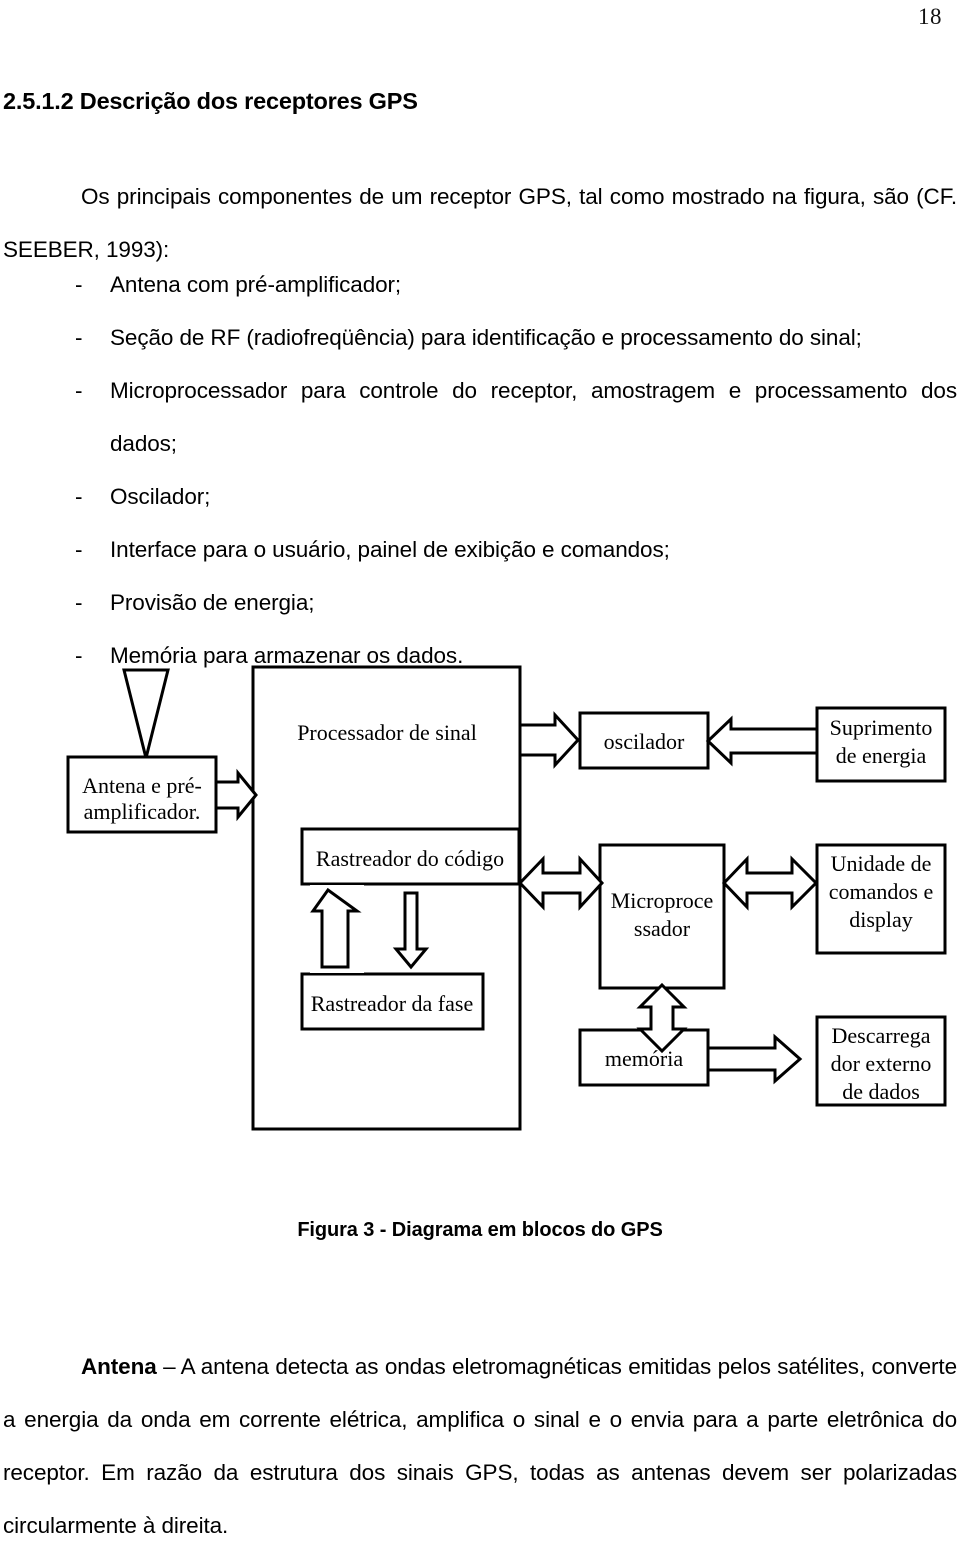  What do you see at coordinates (762, 741) in the screenshot?
I see `arrow-power-to-oscillator-icon` at bounding box center [762, 741].